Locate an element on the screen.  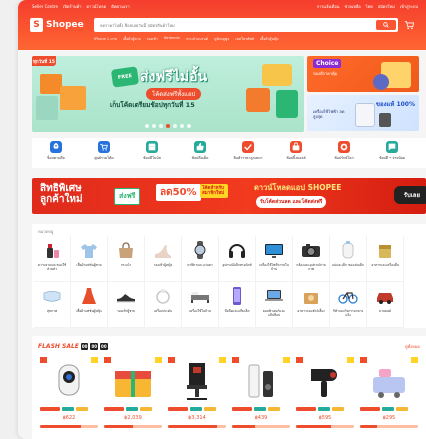
product-price: ฿295 is located at coordinates (389, 418).